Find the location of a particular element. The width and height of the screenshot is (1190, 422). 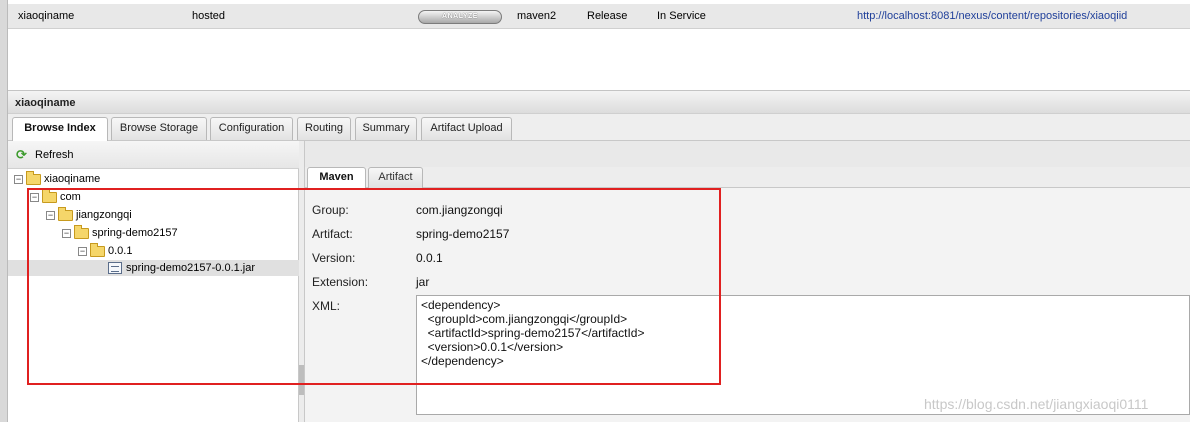

panel-header: xiaoqiname is located at coordinates (599, 102).